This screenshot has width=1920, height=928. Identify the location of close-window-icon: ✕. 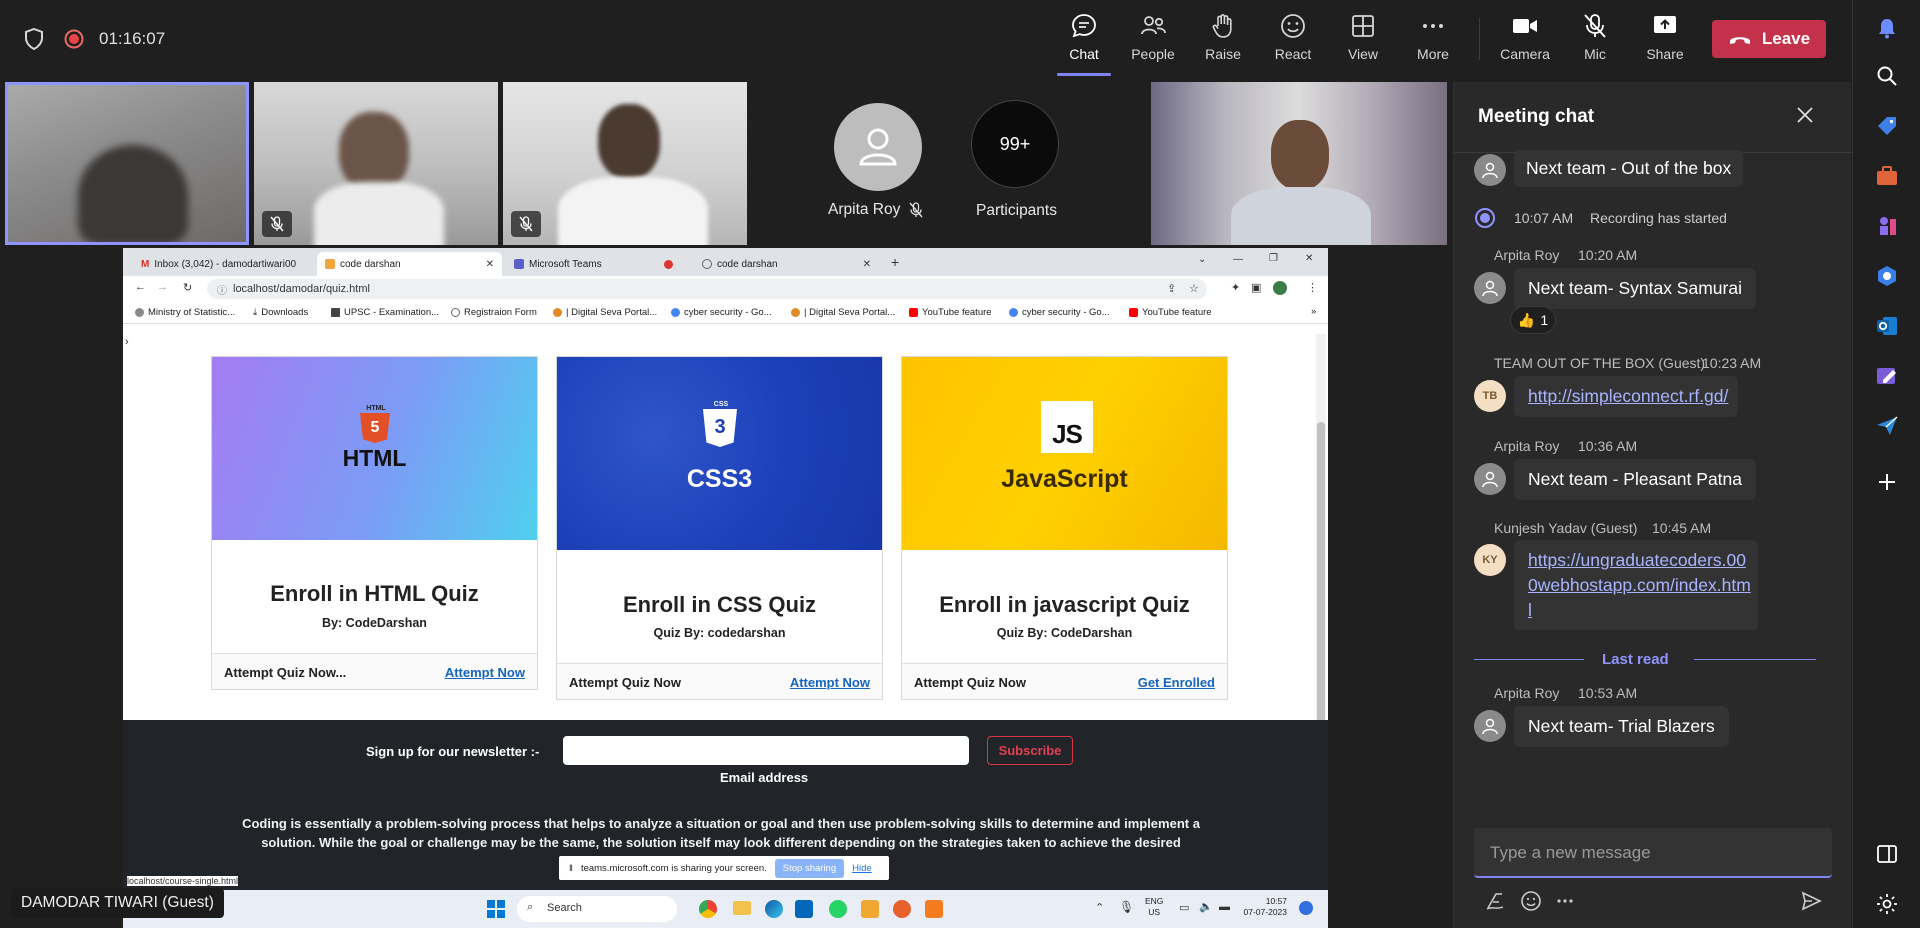
(1309, 258).